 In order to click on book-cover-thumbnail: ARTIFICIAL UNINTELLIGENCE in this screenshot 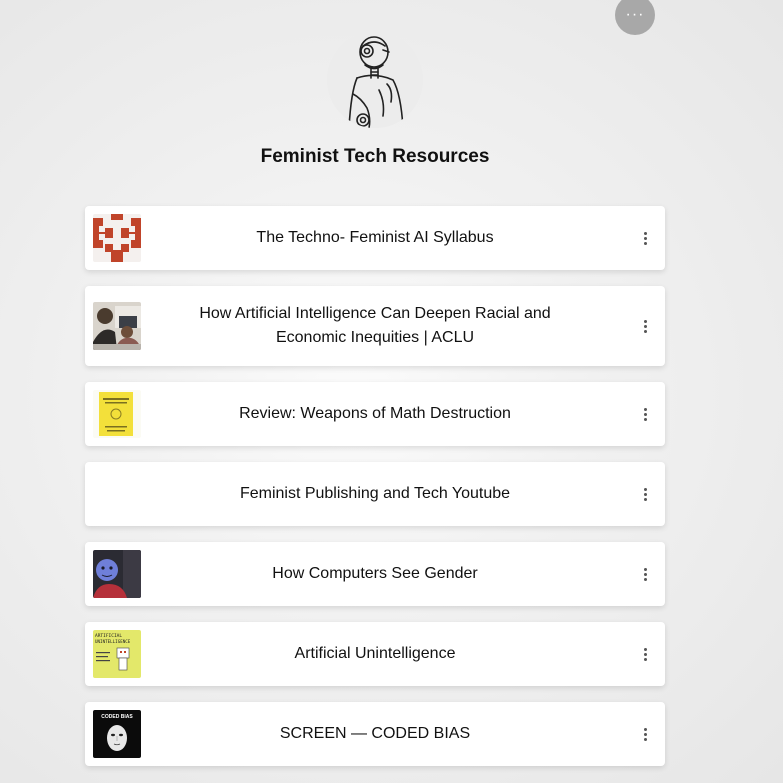, I will do `click(117, 654)`.